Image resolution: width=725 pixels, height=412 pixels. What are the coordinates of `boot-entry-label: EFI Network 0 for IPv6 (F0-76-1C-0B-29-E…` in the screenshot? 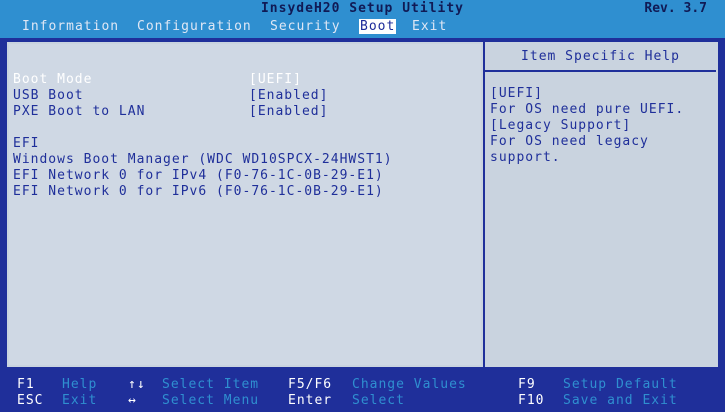 It's located at (198, 191).